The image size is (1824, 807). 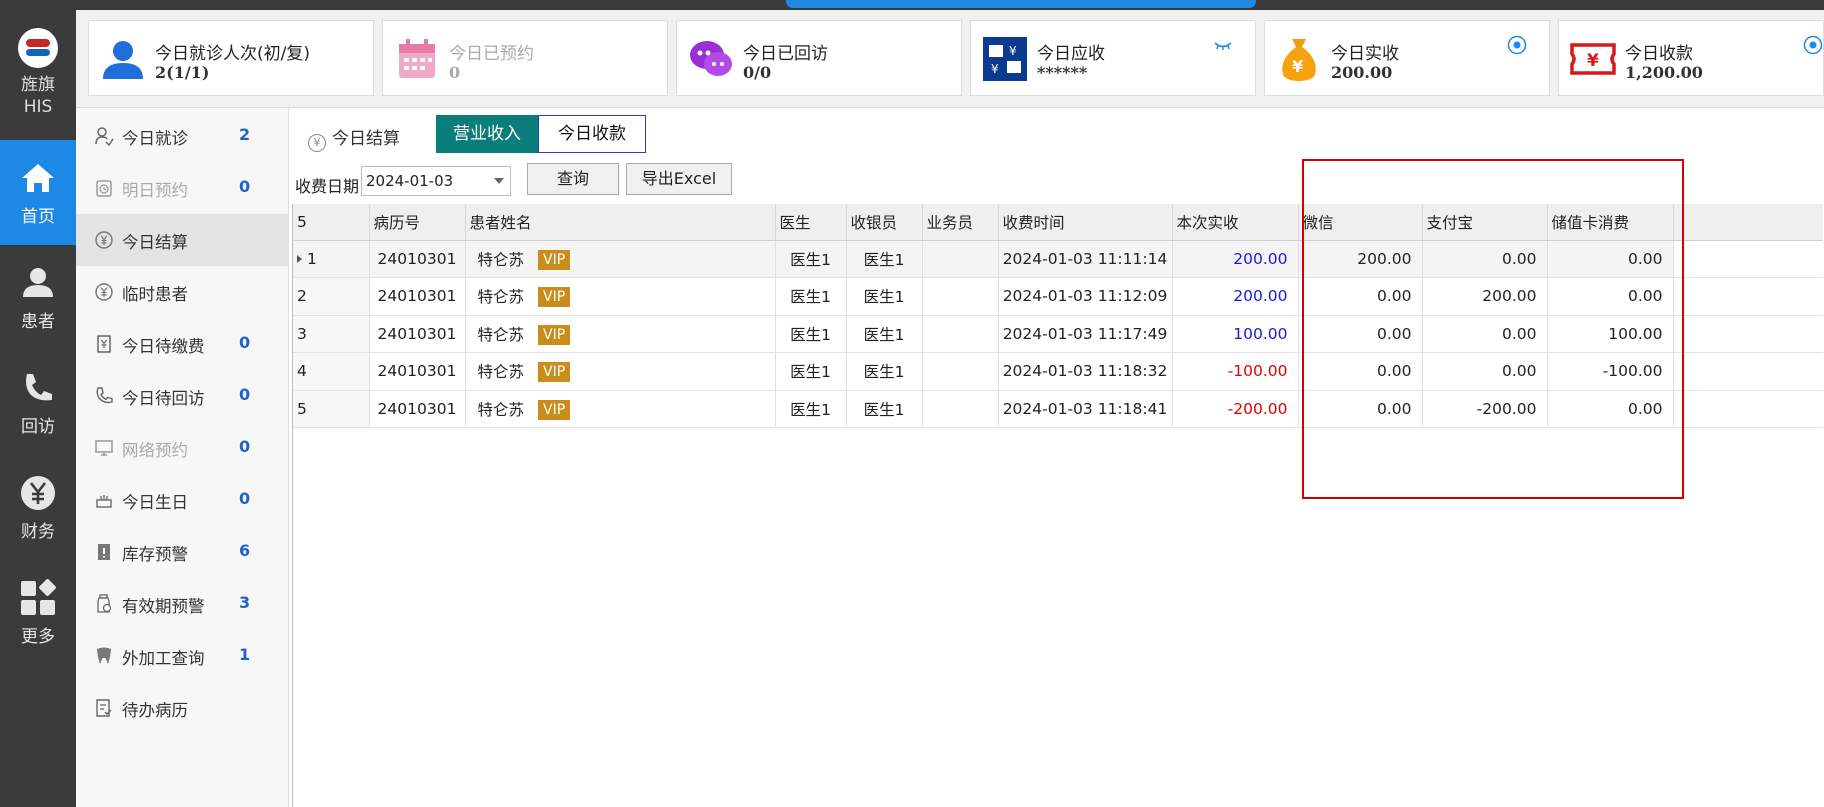 I want to click on card-followups: 今日已回访 0/0, so click(x=819, y=58).